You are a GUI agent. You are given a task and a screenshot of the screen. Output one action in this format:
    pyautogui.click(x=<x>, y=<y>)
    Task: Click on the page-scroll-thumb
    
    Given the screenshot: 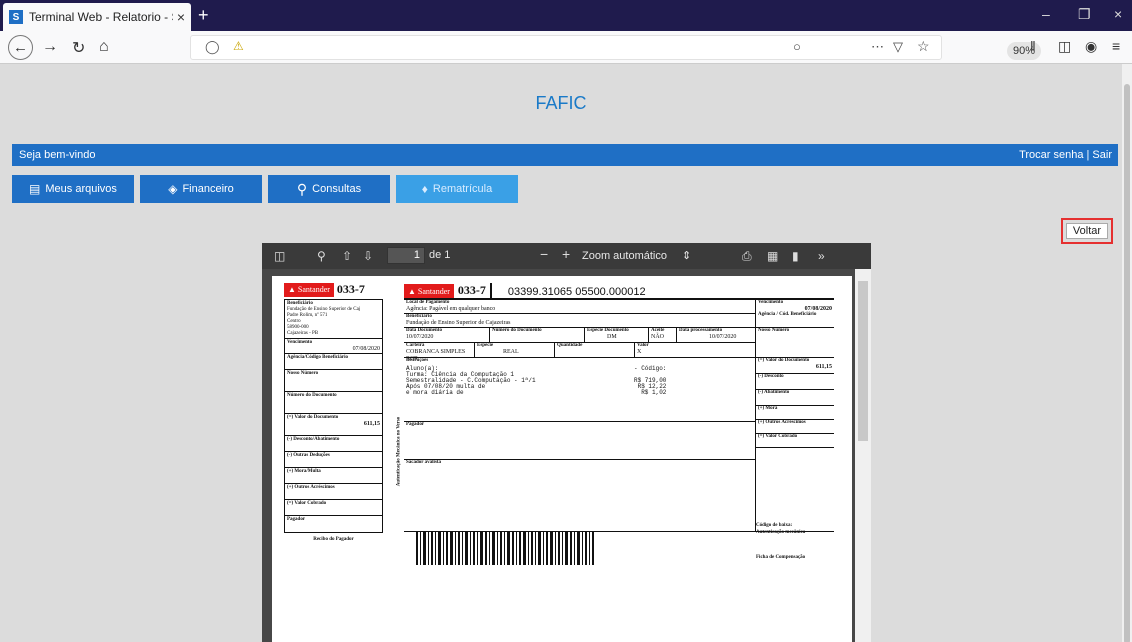 What is the action you would take?
    pyautogui.click(x=1127, y=363)
    